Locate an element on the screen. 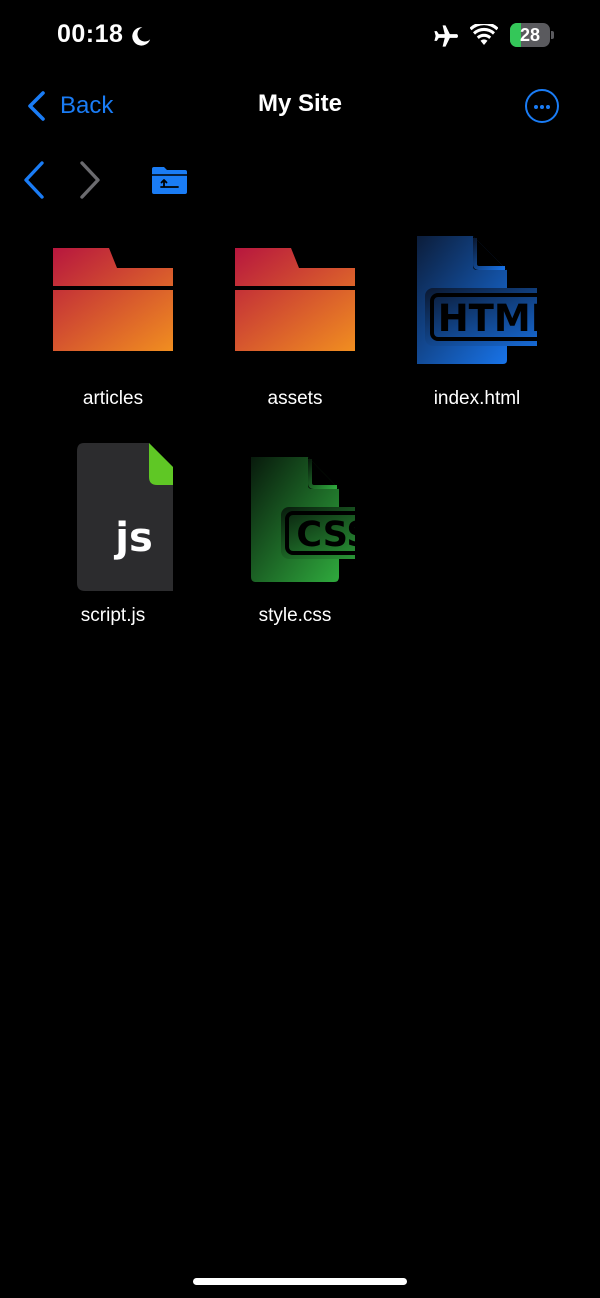 This screenshot has width=600, height=1298. file-item-index-html: HTML index.html is located at coordinates (477, 331).